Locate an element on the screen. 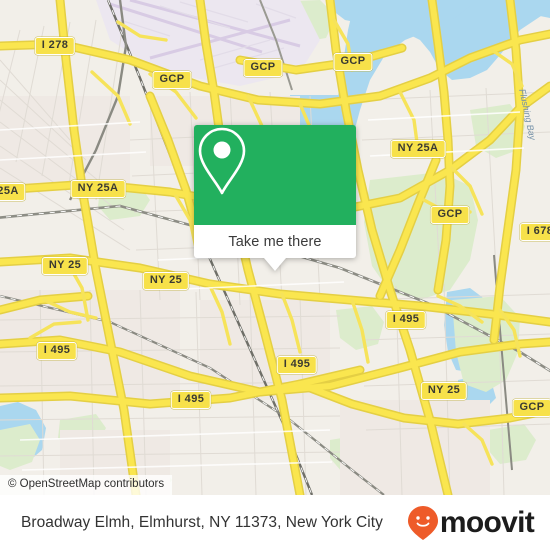 This screenshot has height=550, width=550. take-me-there-label: Take me there is located at coordinates (275, 241).